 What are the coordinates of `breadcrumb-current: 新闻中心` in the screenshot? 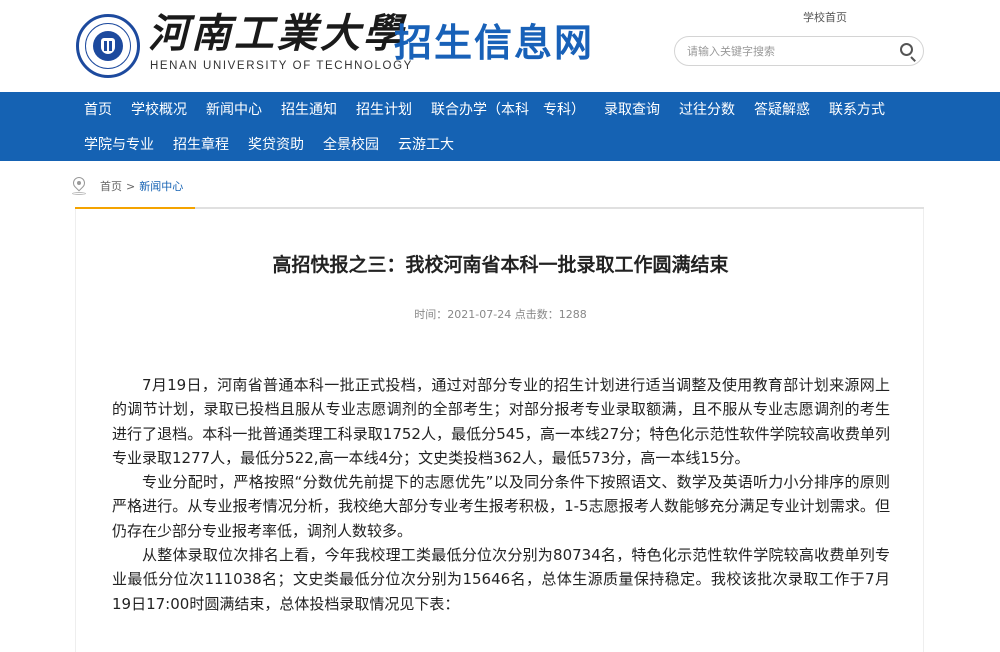 It's located at (161, 186).